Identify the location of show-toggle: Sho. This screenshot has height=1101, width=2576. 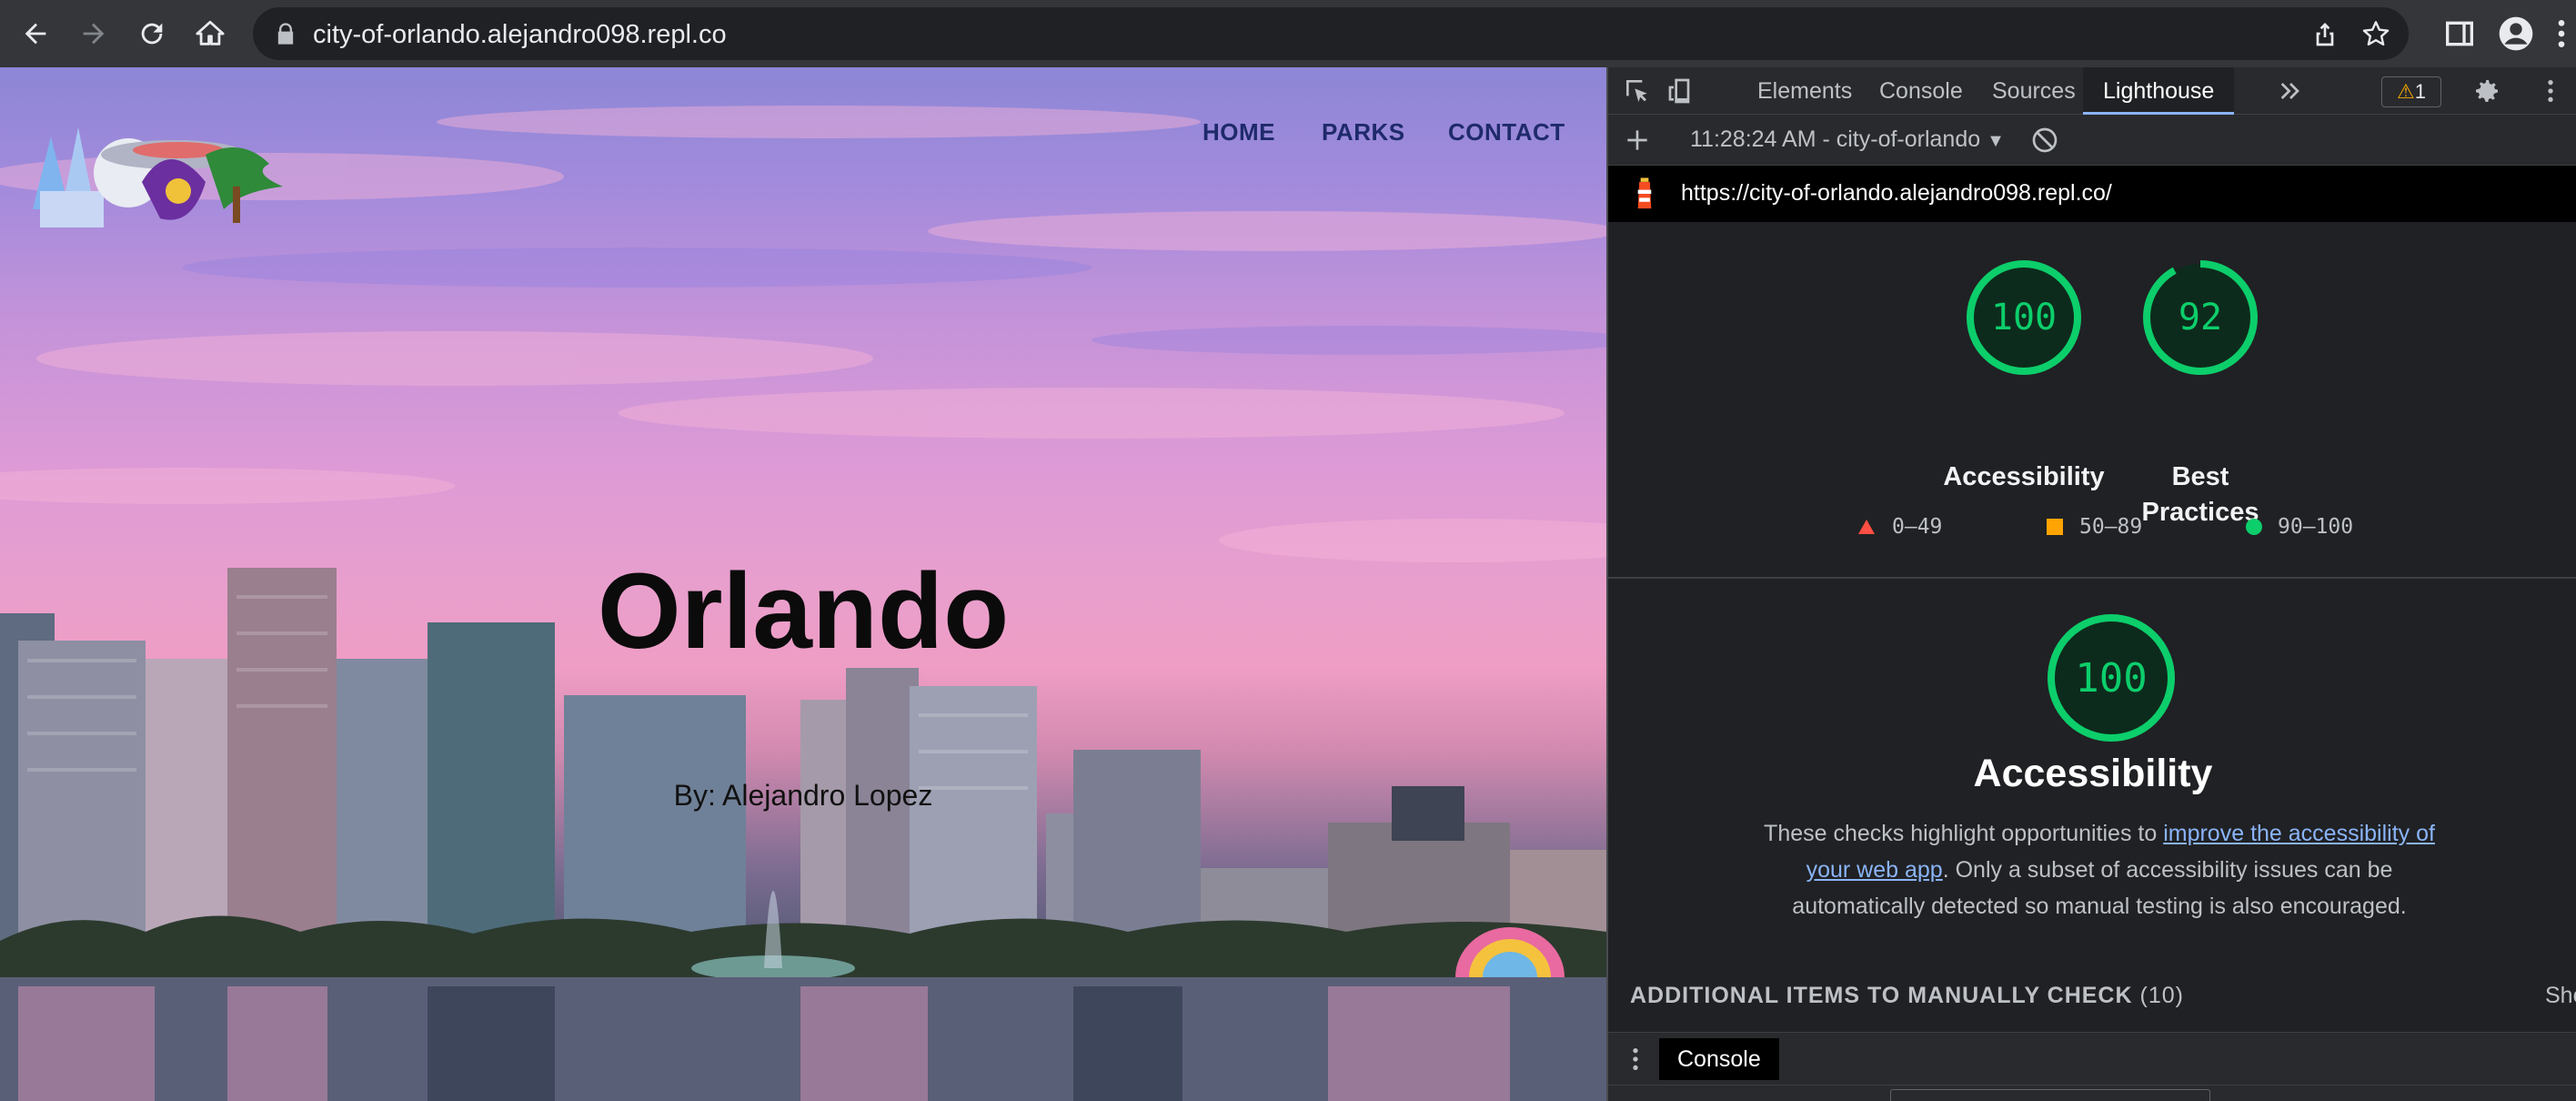
(2560, 996).